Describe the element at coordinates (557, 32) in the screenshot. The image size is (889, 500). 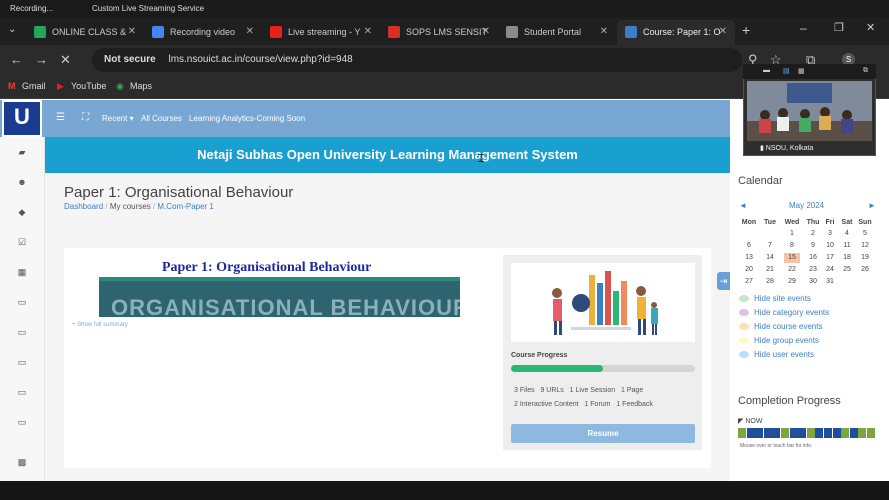
I see `tab-student-portal: Student Portal ✕` at that location.